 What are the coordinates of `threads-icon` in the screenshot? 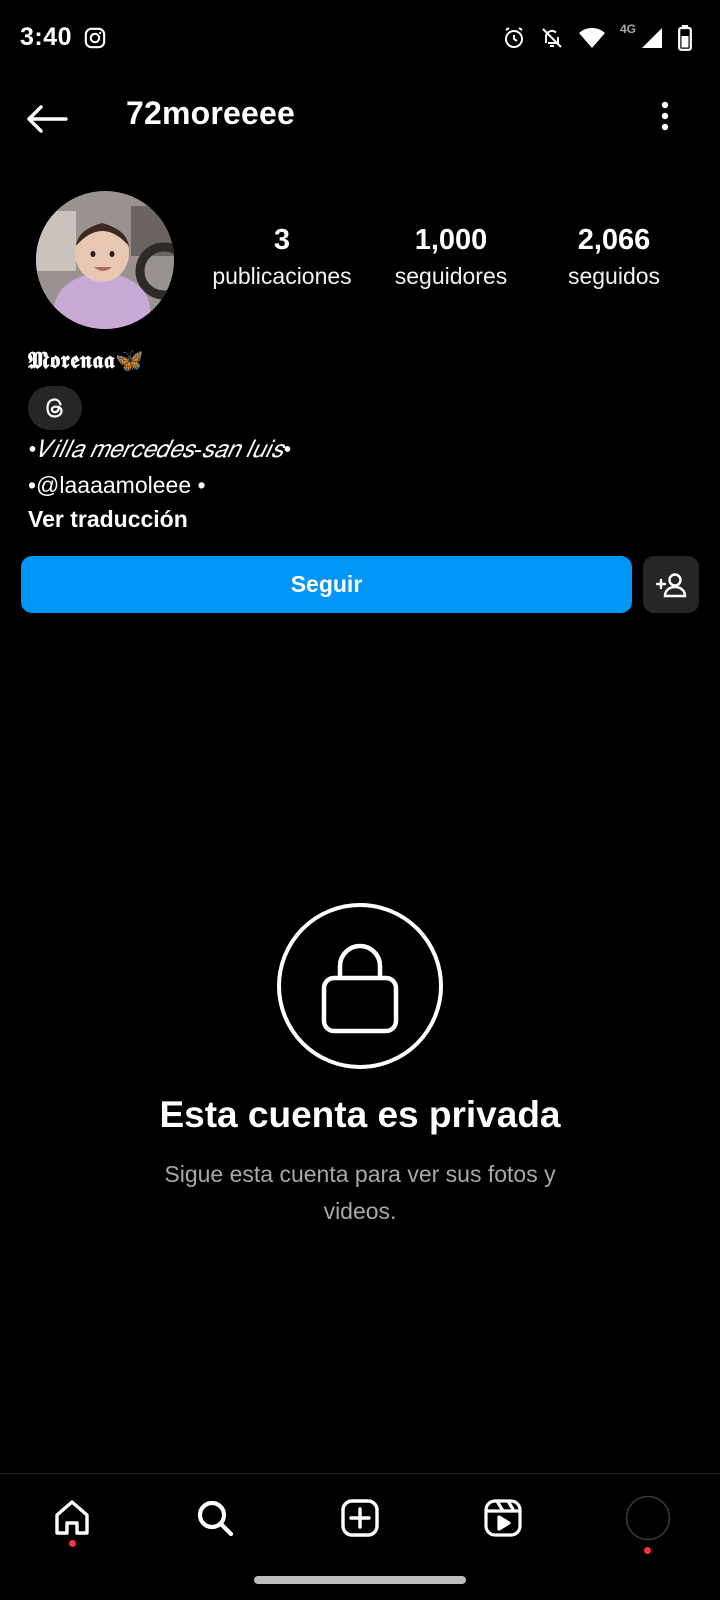 It's located at (54, 408).